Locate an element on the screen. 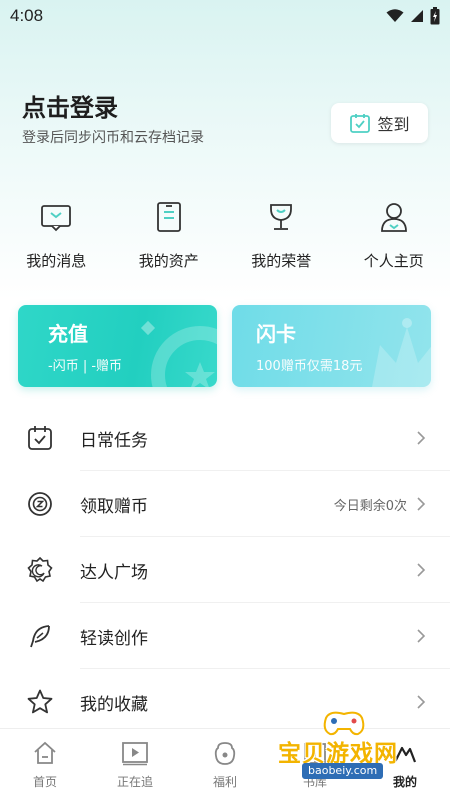  menu-item-label: 达人广场 is located at coordinates (114, 572).